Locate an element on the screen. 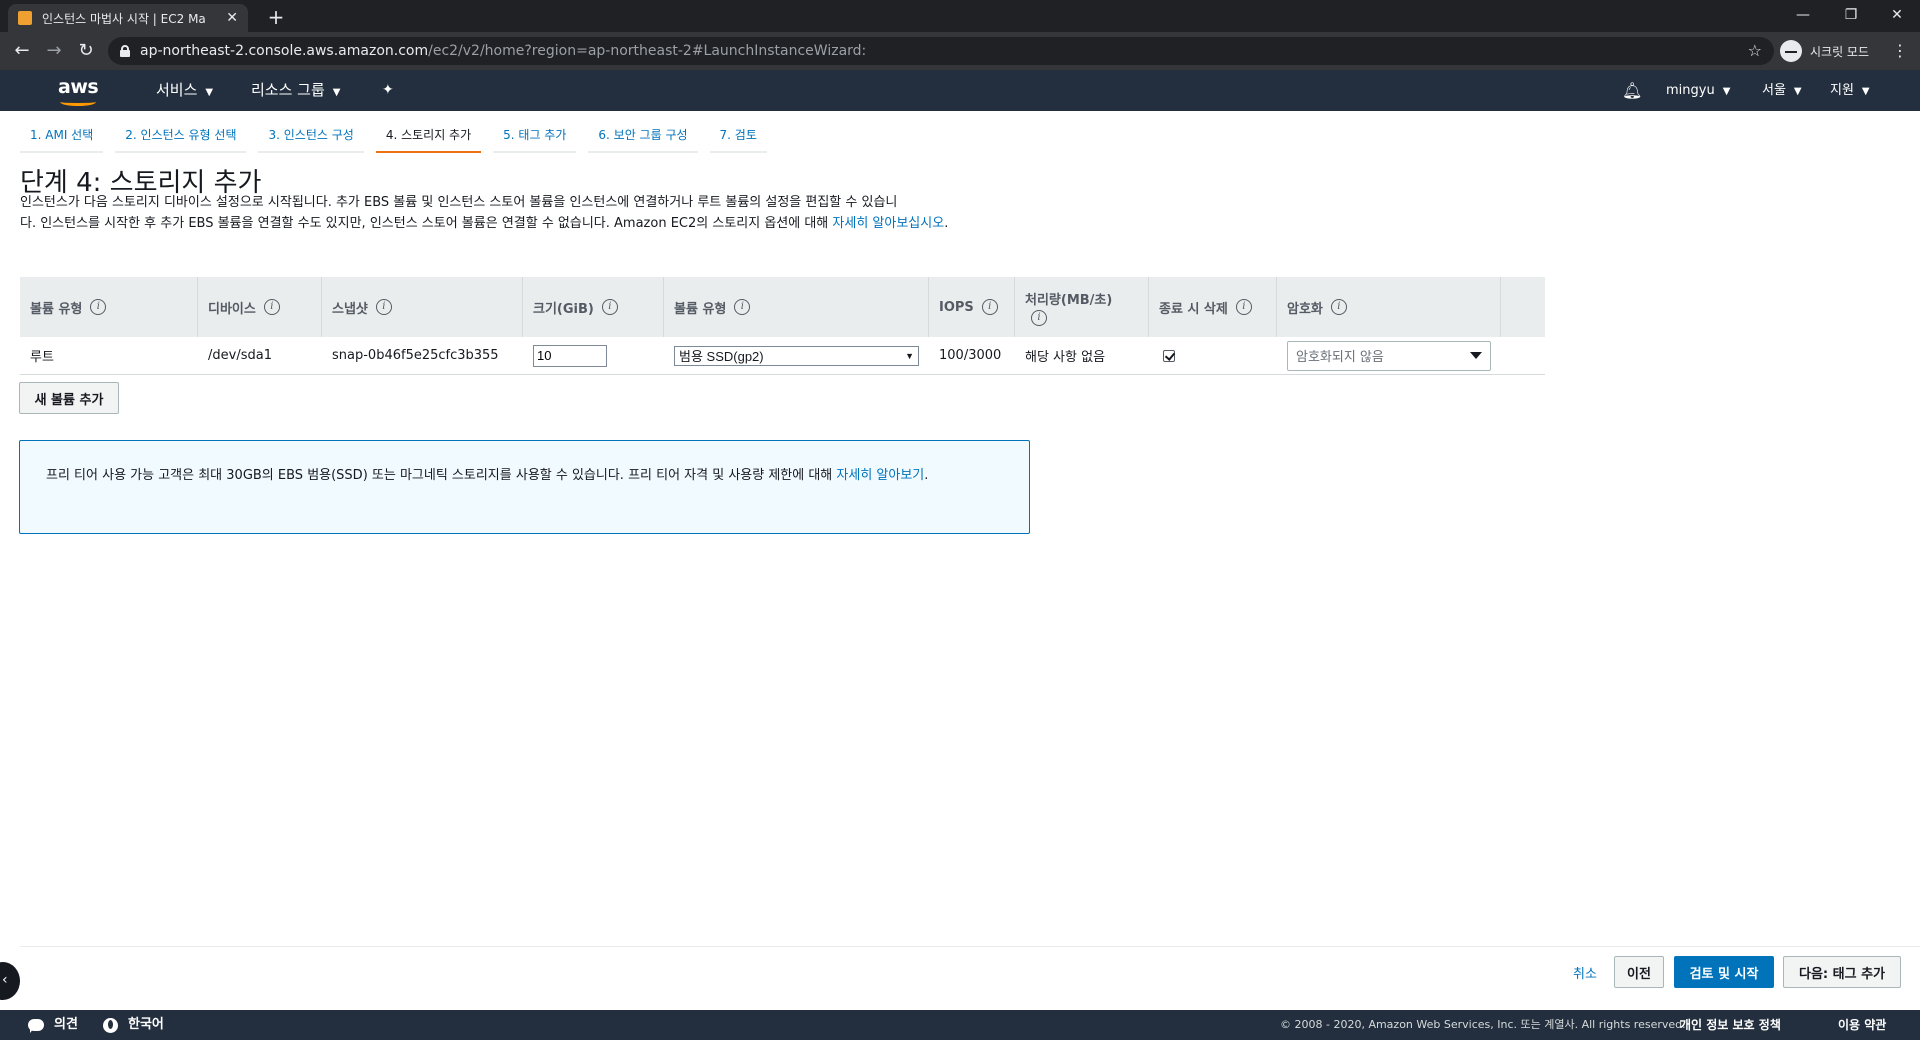 The width and height of the screenshot is (1920, 1040). language-selector: 한국어 is located at coordinates (133, 1025).